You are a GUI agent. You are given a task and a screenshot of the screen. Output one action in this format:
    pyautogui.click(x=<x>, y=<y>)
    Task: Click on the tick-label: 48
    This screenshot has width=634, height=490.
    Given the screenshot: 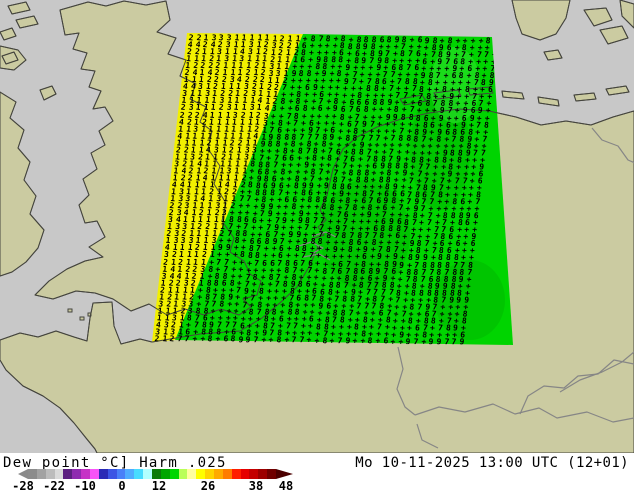 What is the action you would take?
    pyautogui.click(x=286, y=484)
    